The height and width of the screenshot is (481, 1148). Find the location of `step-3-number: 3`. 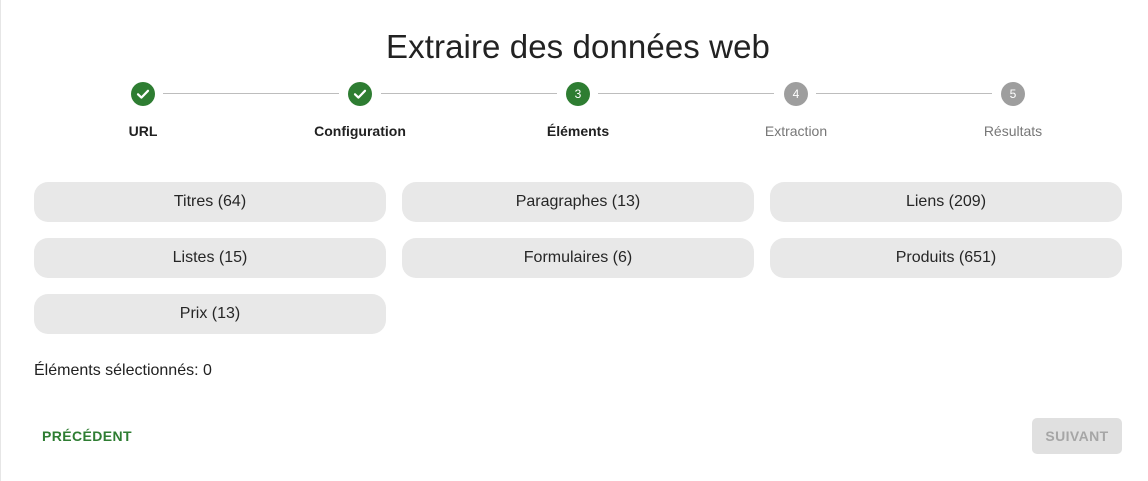

step-3-number: 3 is located at coordinates (578, 94).